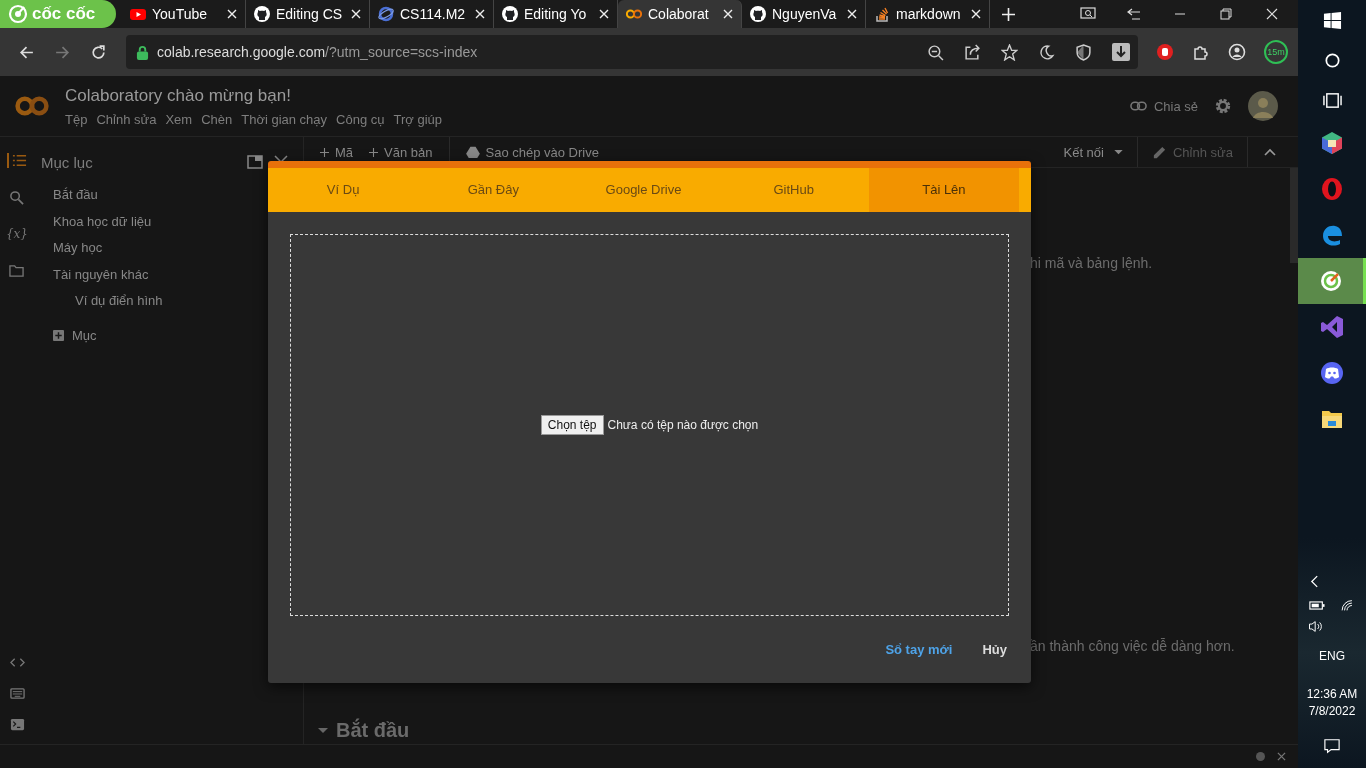 The width and height of the screenshot is (1366, 768). What do you see at coordinates (919, 649) in the screenshot?
I see `new-notebook-button: Sổ tay mới` at bounding box center [919, 649].